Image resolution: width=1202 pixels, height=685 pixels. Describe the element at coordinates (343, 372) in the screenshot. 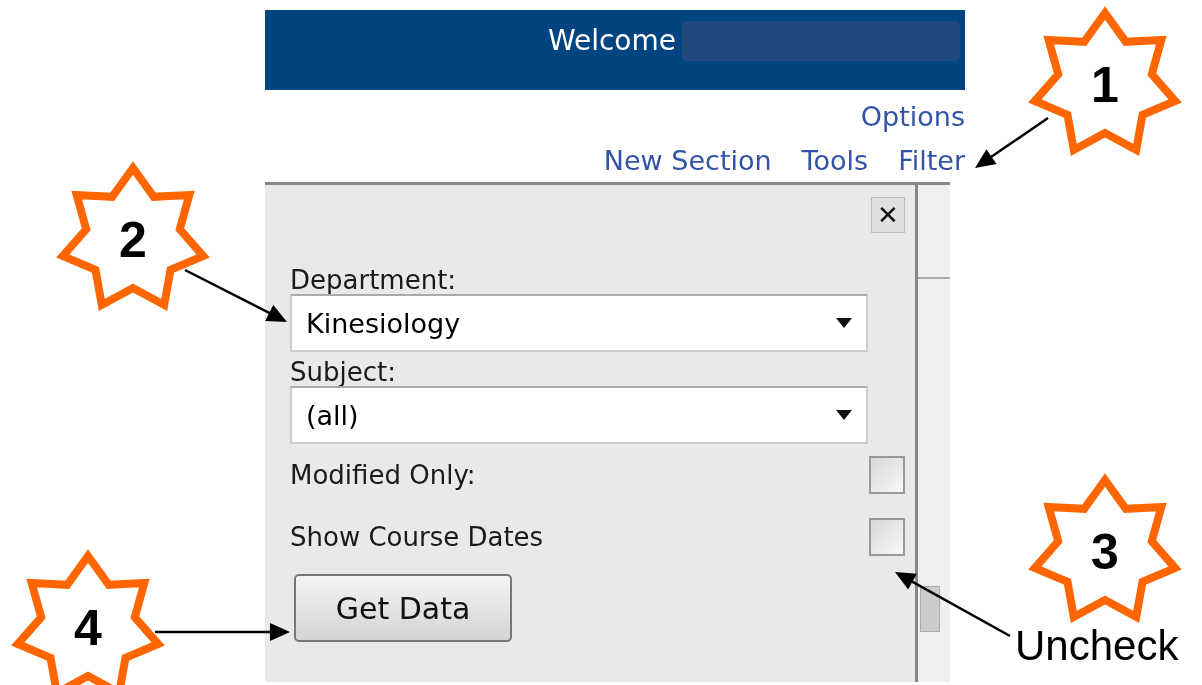

I see `field-label: Subject:` at that location.